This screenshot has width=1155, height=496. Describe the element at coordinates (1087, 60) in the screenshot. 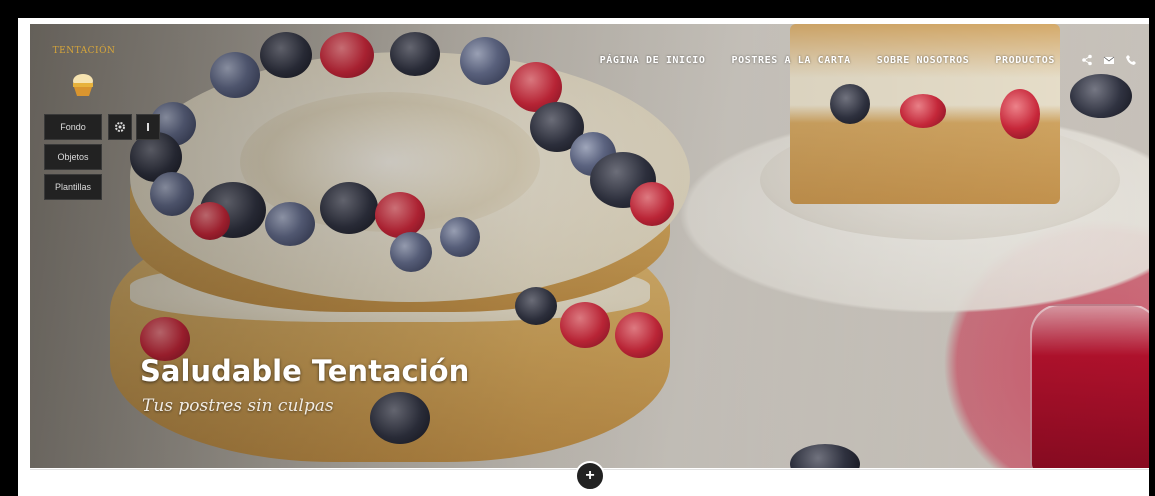

I see `share-icon` at that location.